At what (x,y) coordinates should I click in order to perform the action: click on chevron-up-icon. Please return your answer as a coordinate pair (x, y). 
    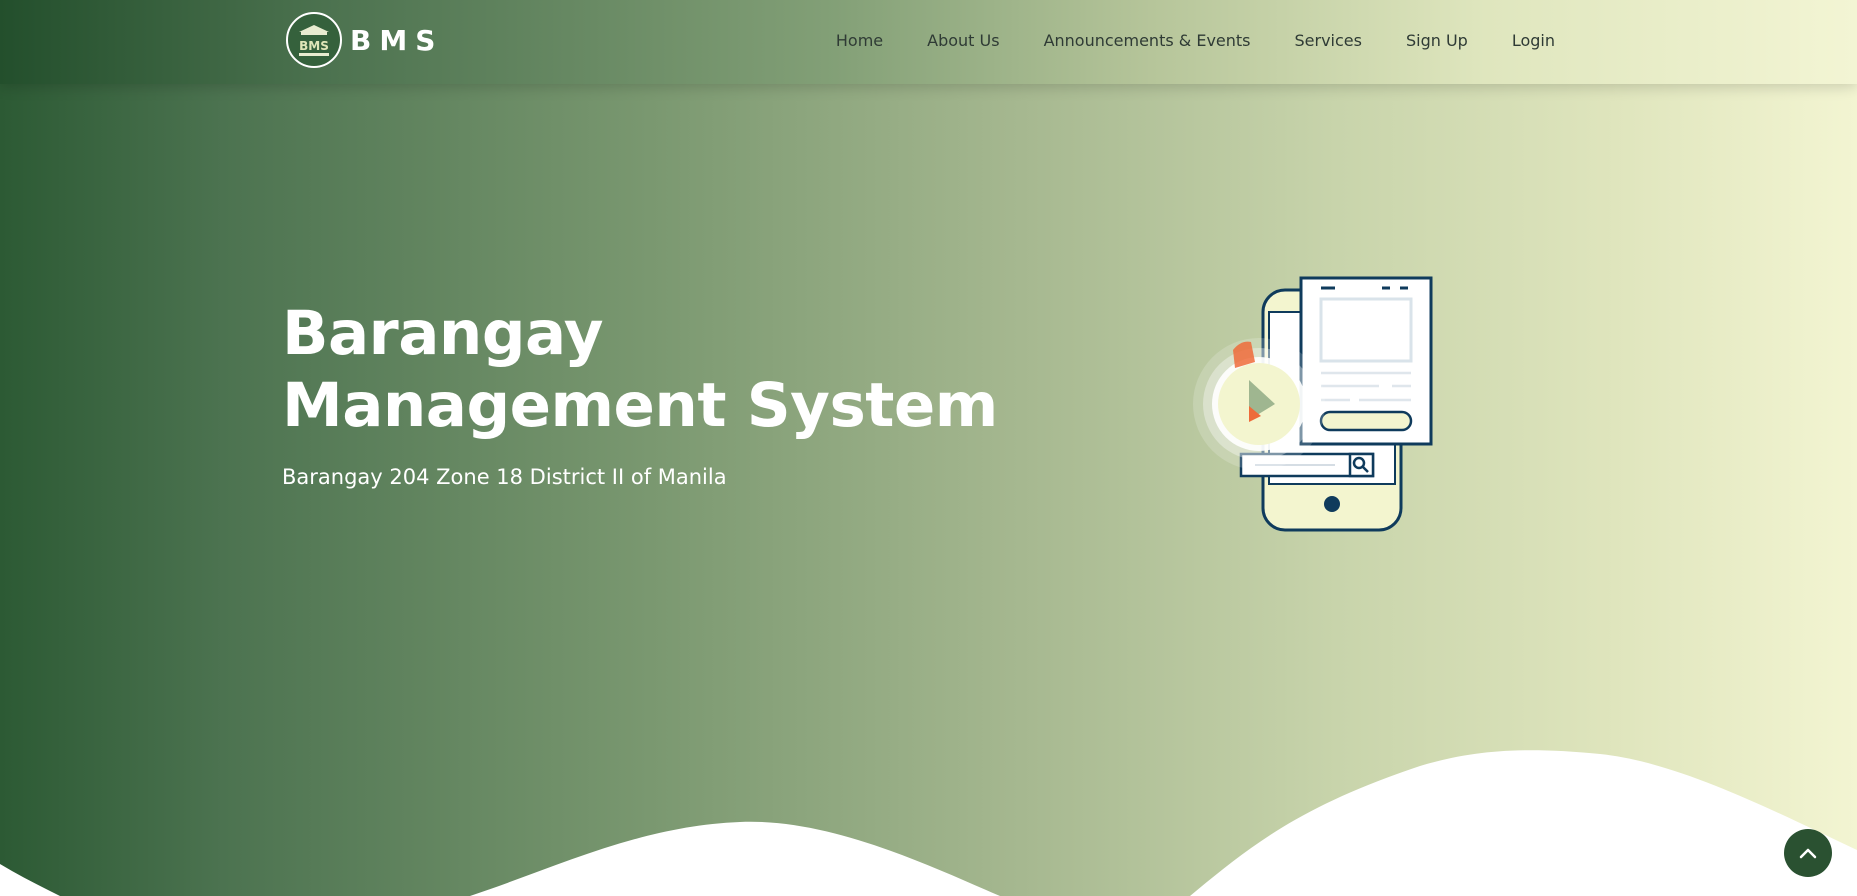
    Looking at the image, I should click on (1808, 853).